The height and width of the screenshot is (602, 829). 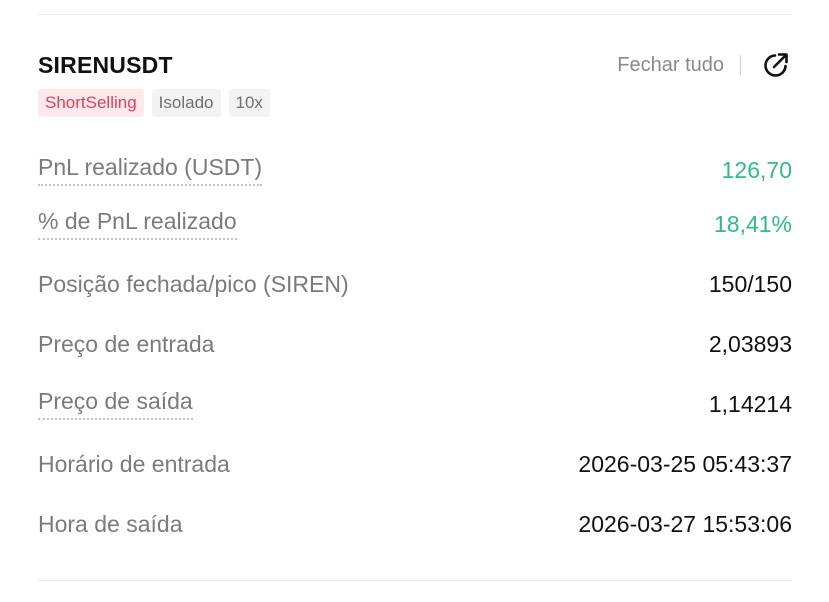 I want to click on margin-mode-tag: Isolado, so click(x=186, y=103).